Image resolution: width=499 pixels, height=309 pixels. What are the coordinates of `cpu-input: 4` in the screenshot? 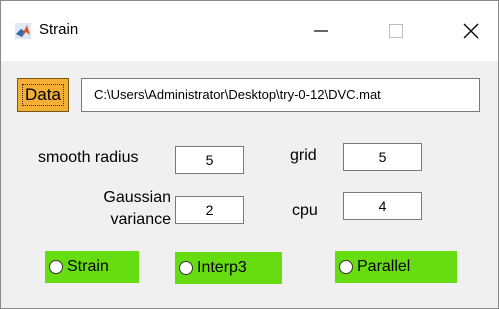 It's located at (382, 206).